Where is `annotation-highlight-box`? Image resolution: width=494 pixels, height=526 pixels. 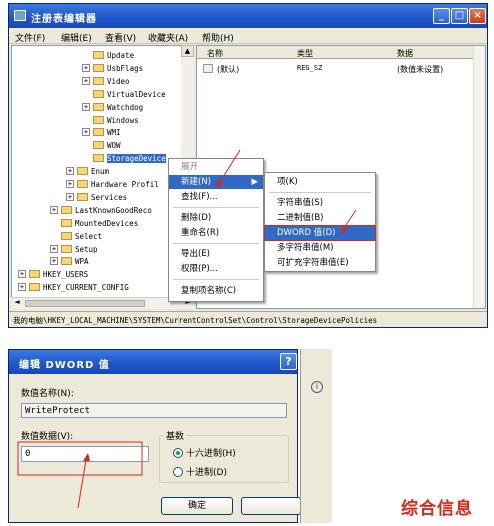
annotation-highlight-box is located at coordinates (80, 458).